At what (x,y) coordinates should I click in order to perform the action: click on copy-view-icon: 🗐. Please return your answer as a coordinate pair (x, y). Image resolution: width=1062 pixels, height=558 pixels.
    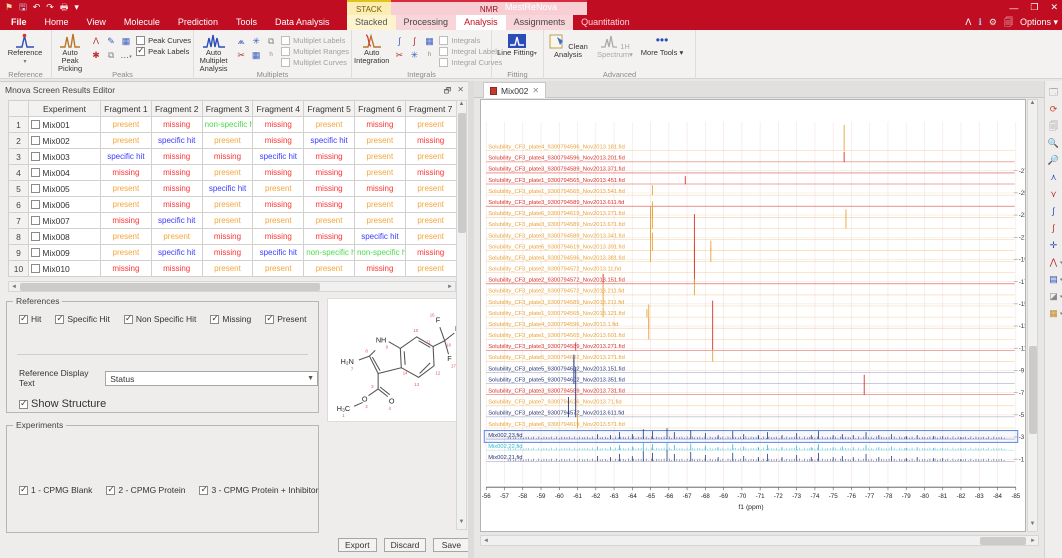
    Looking at the image, I should click on (1054, 126).